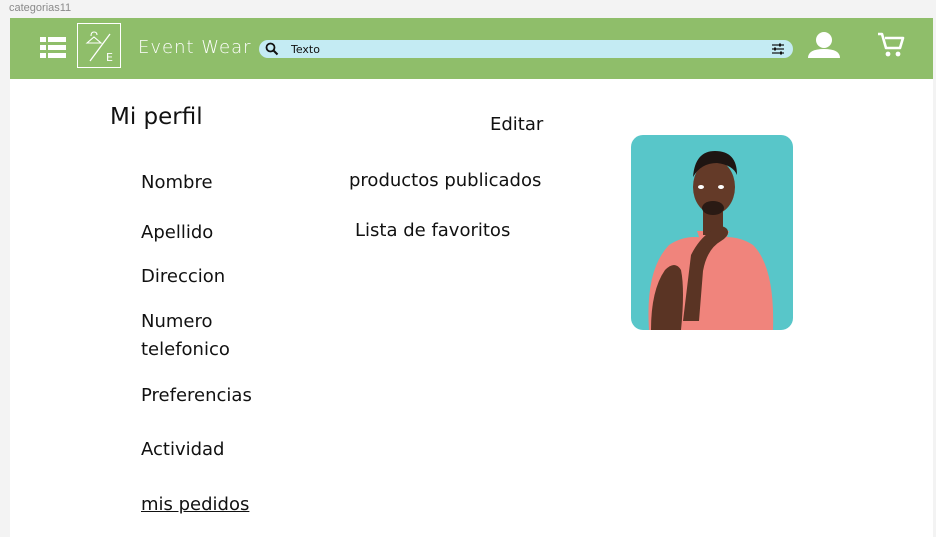 This screenshot has width=936, height=537. I want to click on search-input, so click(521, 49).